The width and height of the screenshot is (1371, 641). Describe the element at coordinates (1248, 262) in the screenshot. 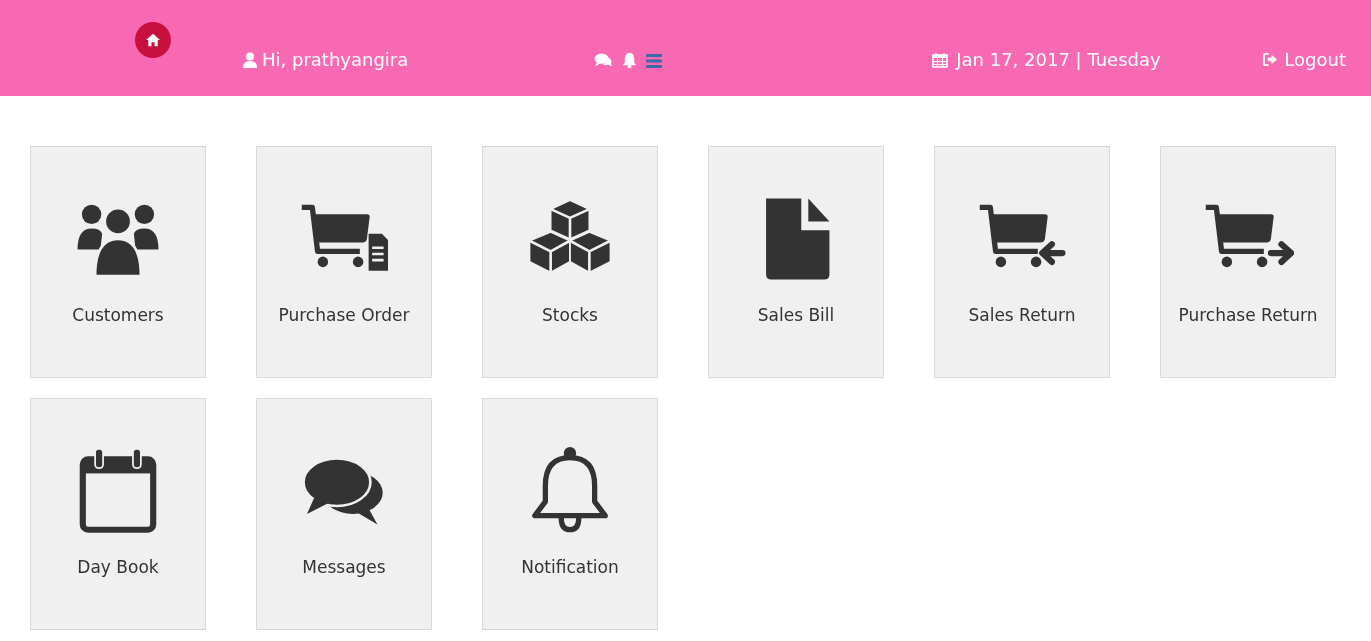

I see `menu-tile: Purchase Return` at that location.